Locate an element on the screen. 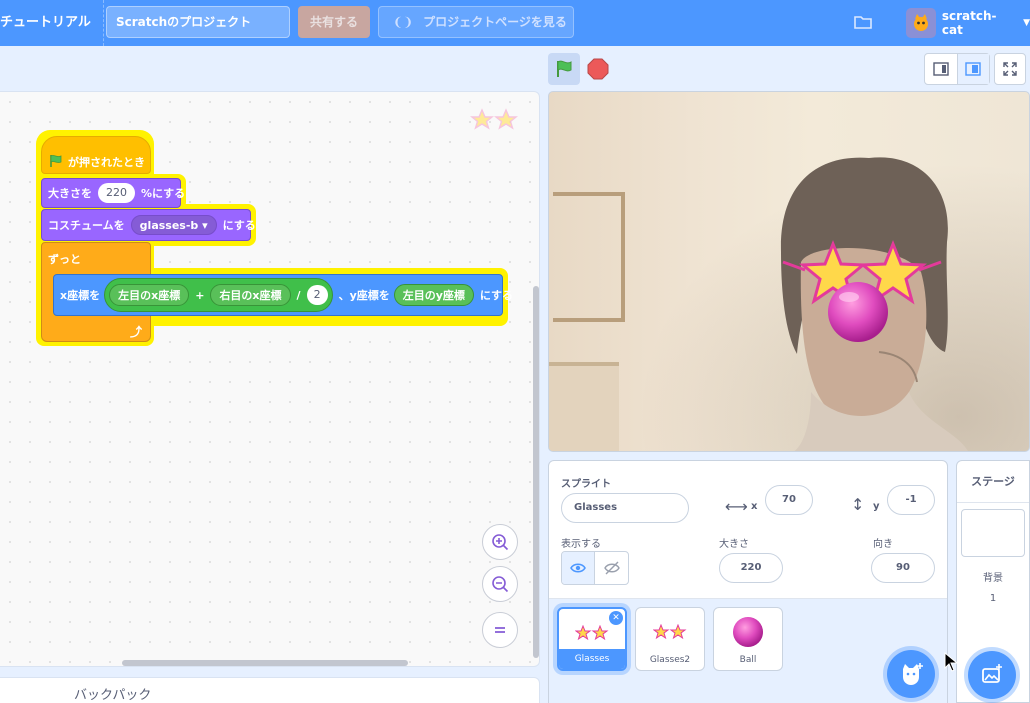  large-stage-icon is located at coordinates (973, 69).